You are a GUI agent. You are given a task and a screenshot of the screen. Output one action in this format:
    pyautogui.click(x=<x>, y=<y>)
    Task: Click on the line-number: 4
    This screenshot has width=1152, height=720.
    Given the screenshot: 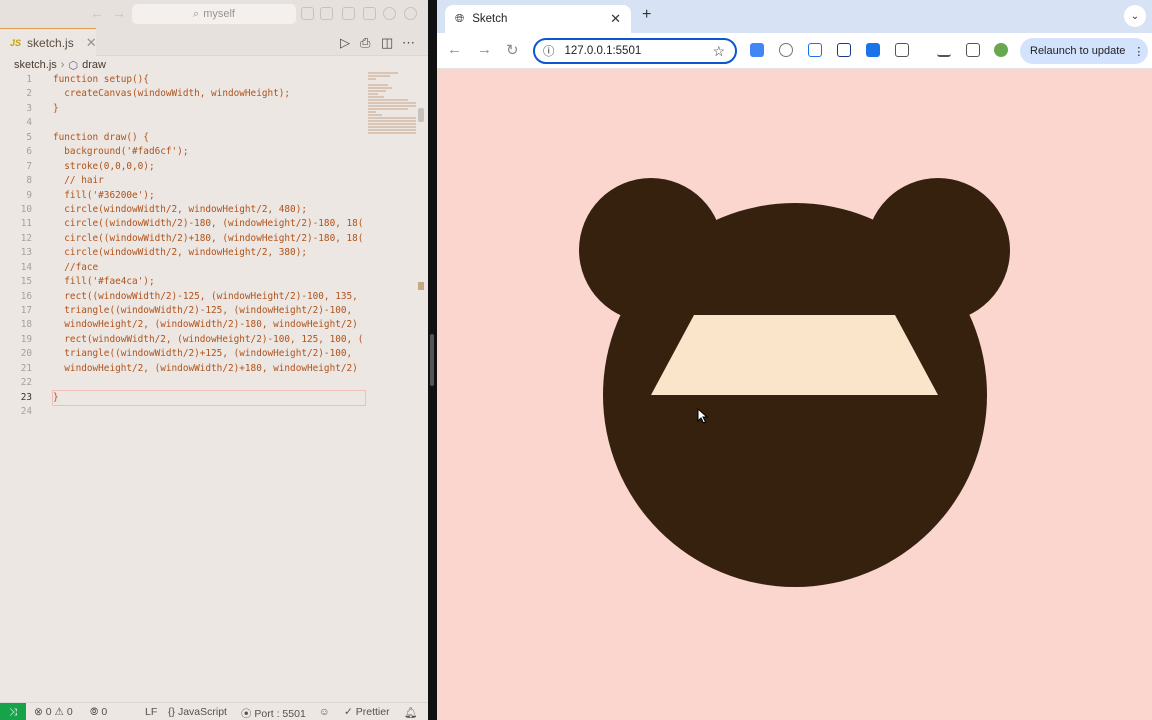 What is the action you would take?
    pyautogui.click(x=29, y=123)
    